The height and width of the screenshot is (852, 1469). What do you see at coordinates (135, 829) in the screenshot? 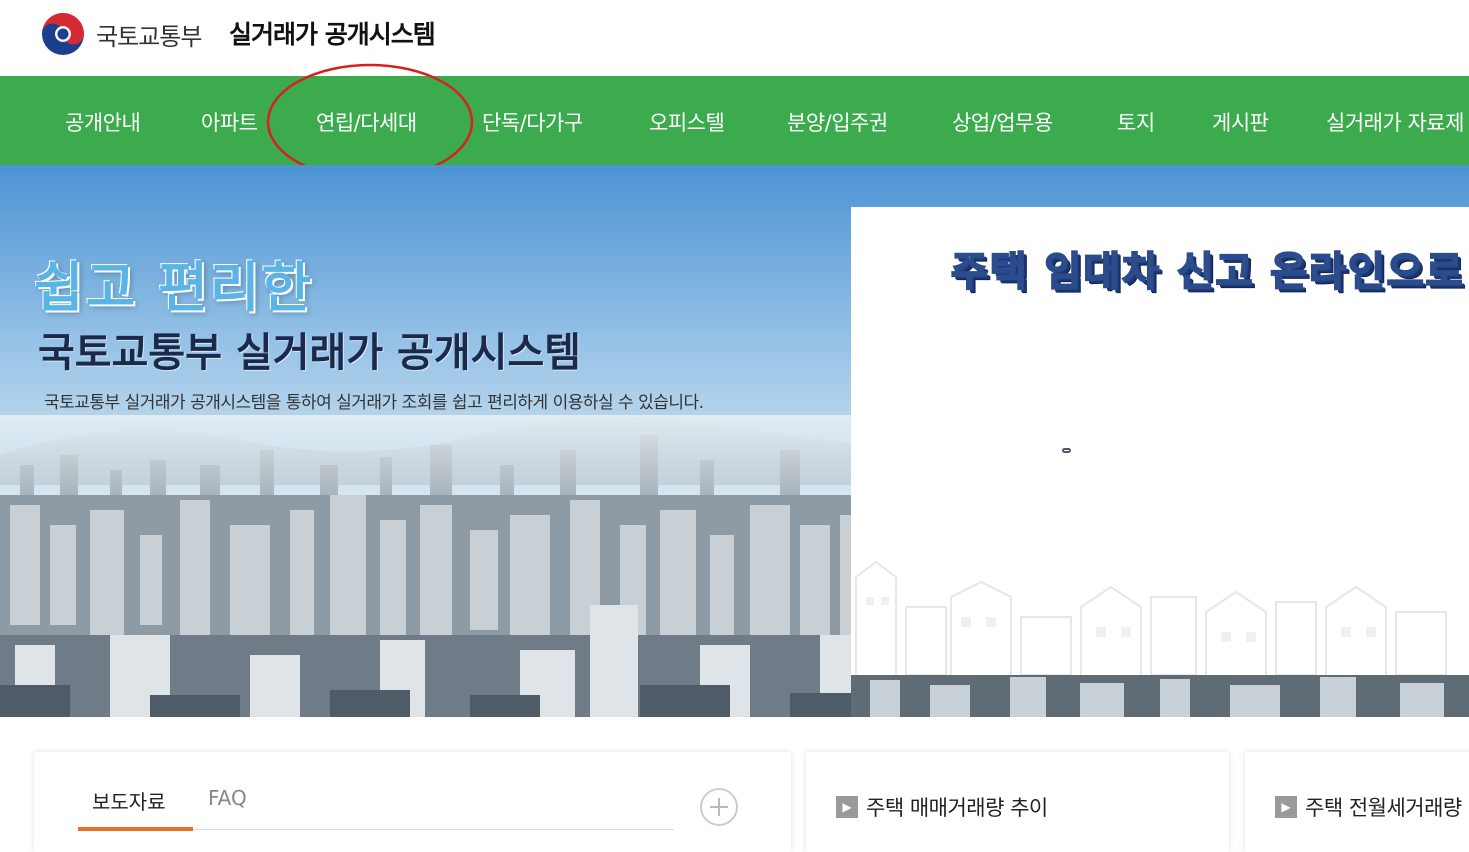
I see `active-tab-indicator` at bounding box center [135, 829].